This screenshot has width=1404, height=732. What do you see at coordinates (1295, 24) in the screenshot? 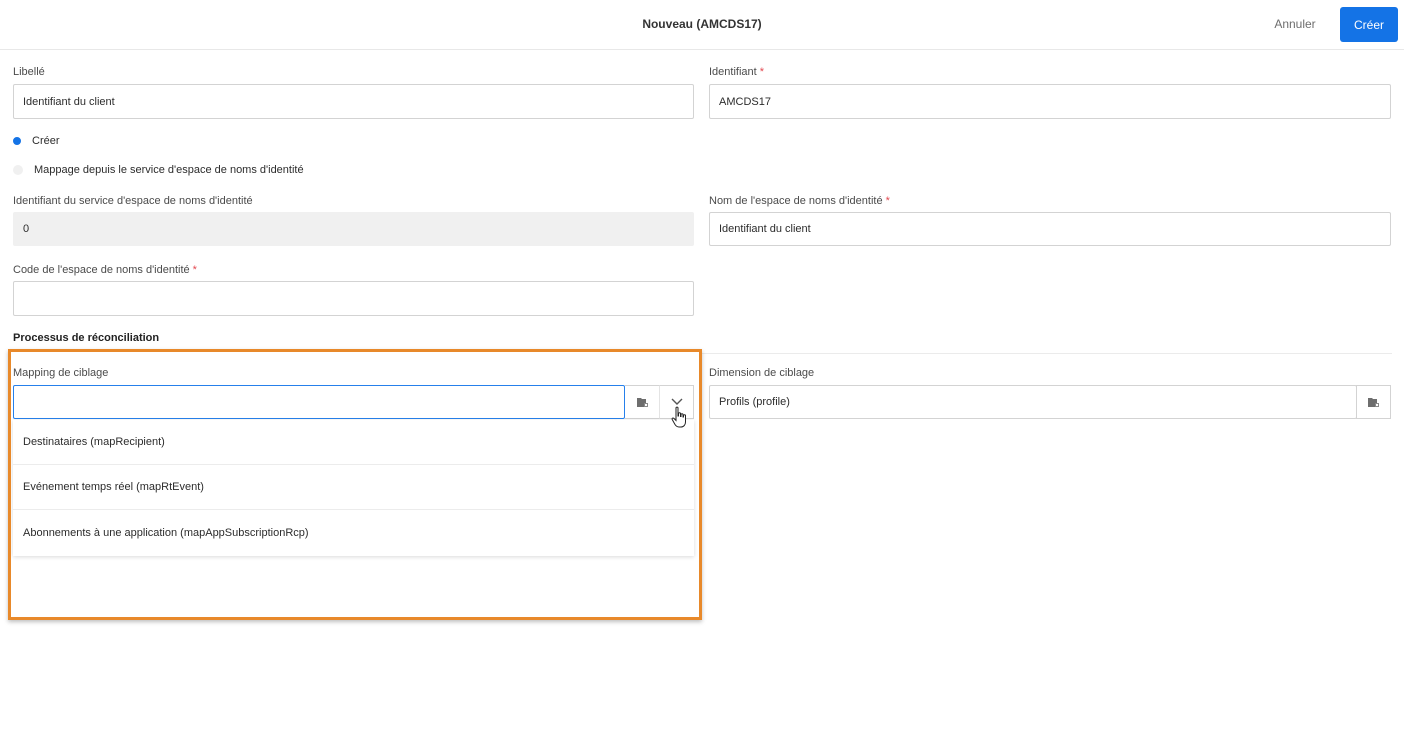
I see `cancel-button: Annuler` at bounding box center [1295, 24].